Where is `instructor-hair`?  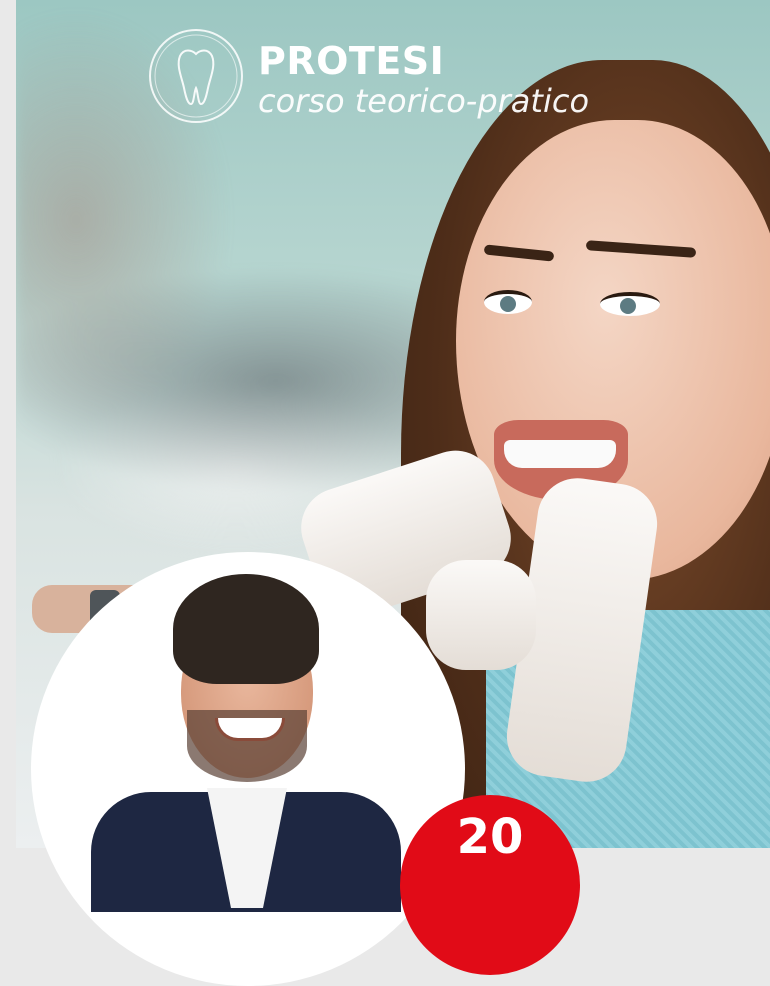
instructor-hair is located at coordinates (246, 629).